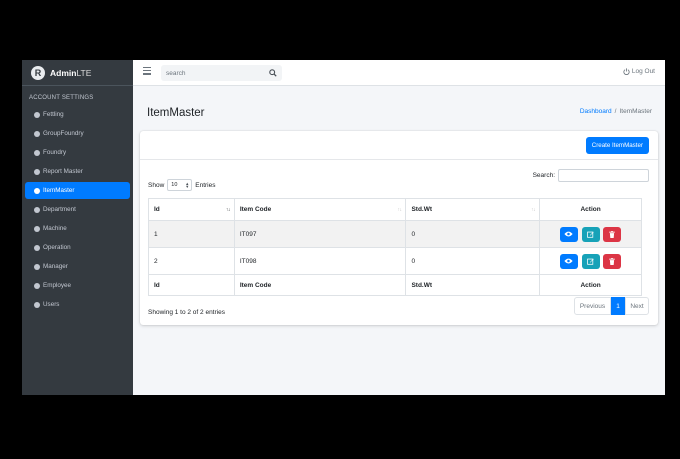 The height and width of the screenshot is (459, 680). I want to click on breadcrumb-current: ItemMaster, so click(635, 111).